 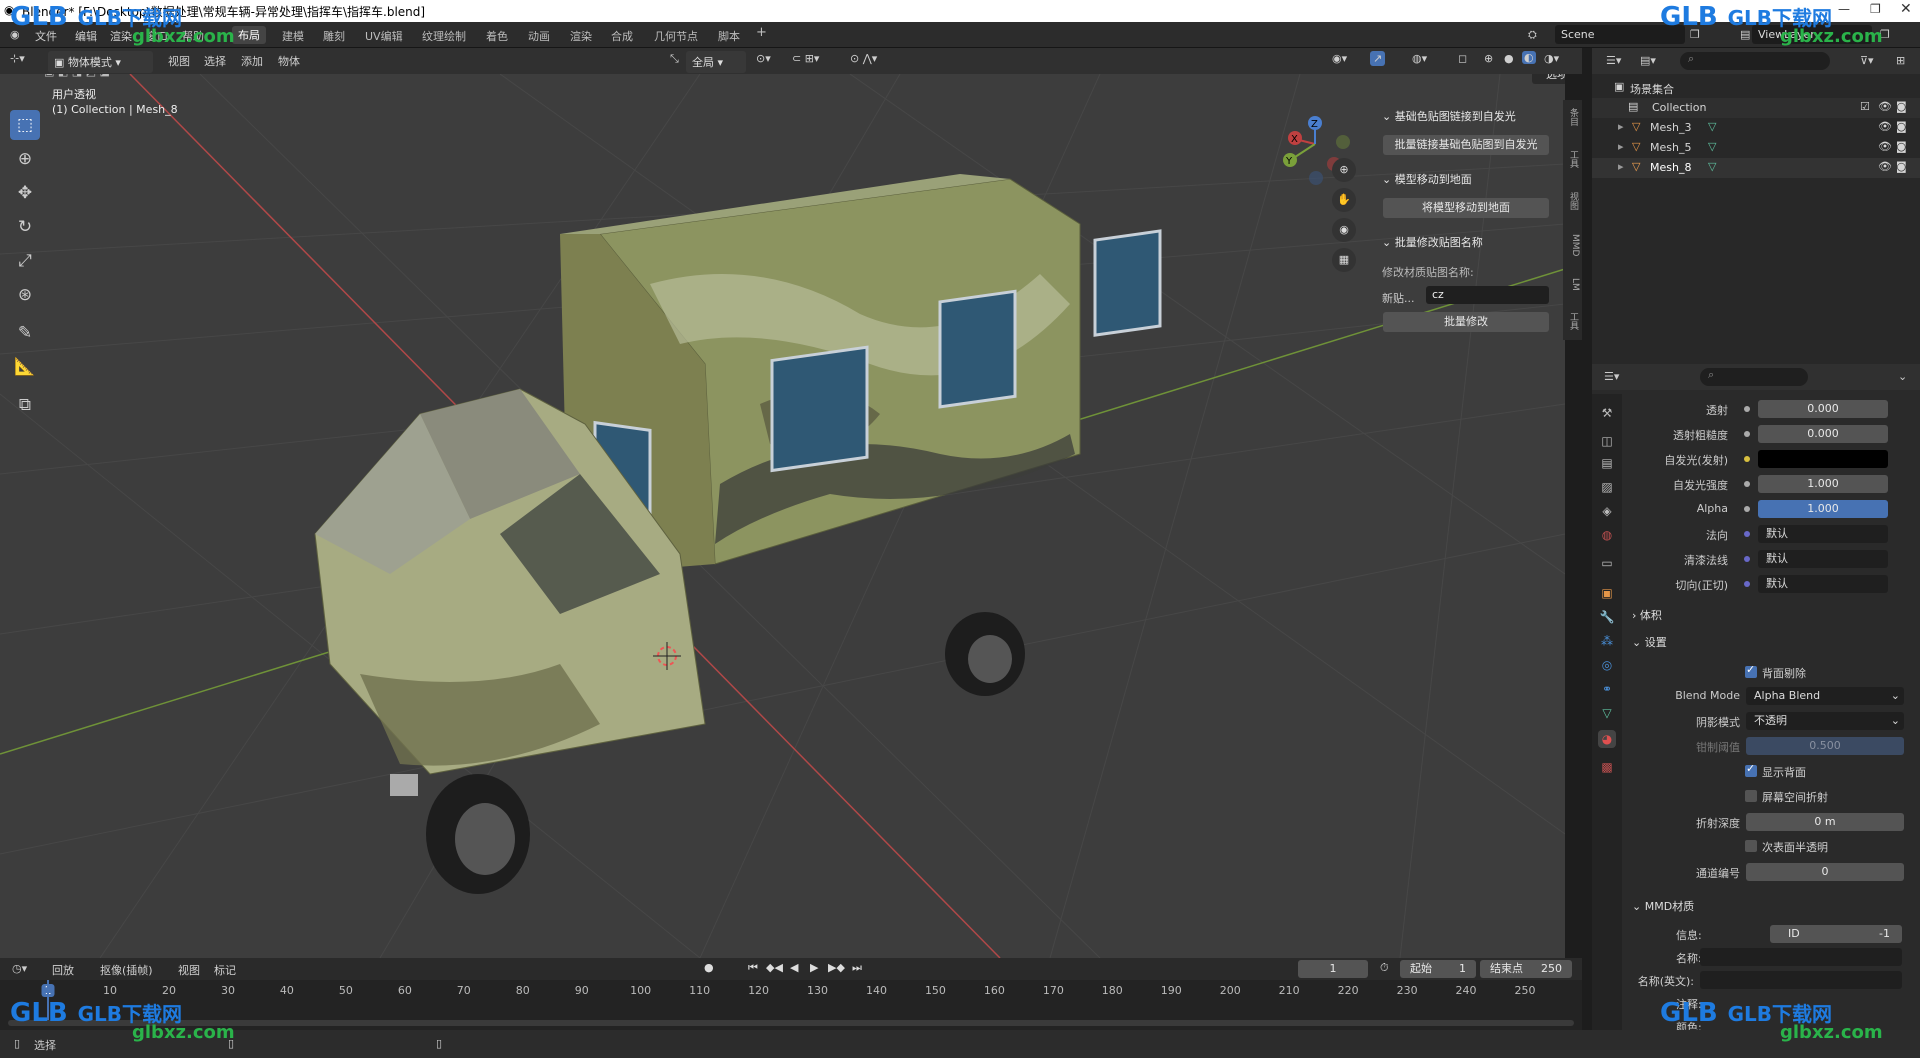 I want to click on menu-select: 选择, so click(x=215, y=61).